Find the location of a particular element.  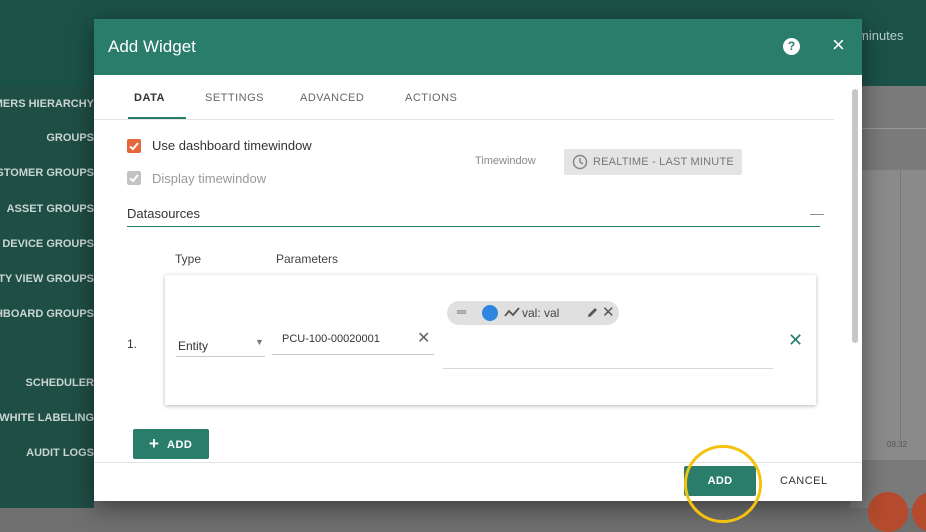

tab-settings: SETTINGS is located at coordinates (234, 98).